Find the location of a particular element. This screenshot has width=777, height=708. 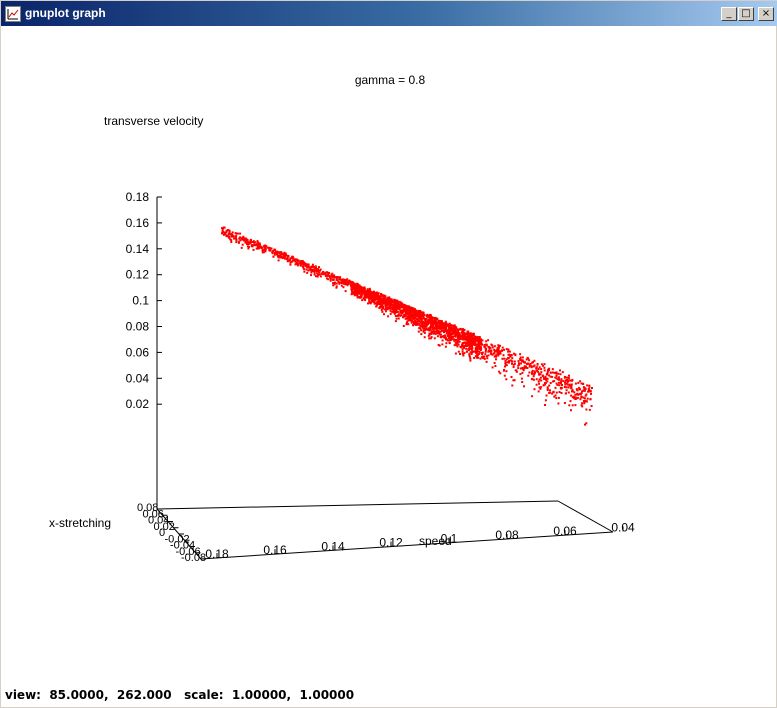

maximize-icon: □ is located at coordinates (746, 13).